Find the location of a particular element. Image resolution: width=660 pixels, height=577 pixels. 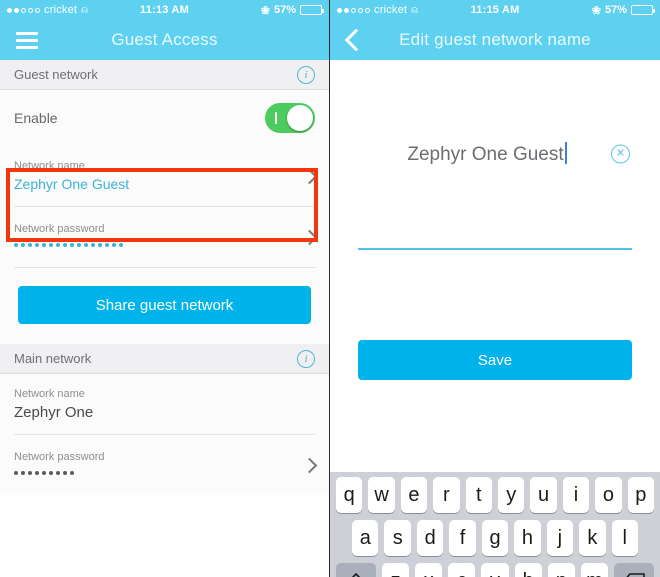

key-v: v is located at coordinates (495, 570).